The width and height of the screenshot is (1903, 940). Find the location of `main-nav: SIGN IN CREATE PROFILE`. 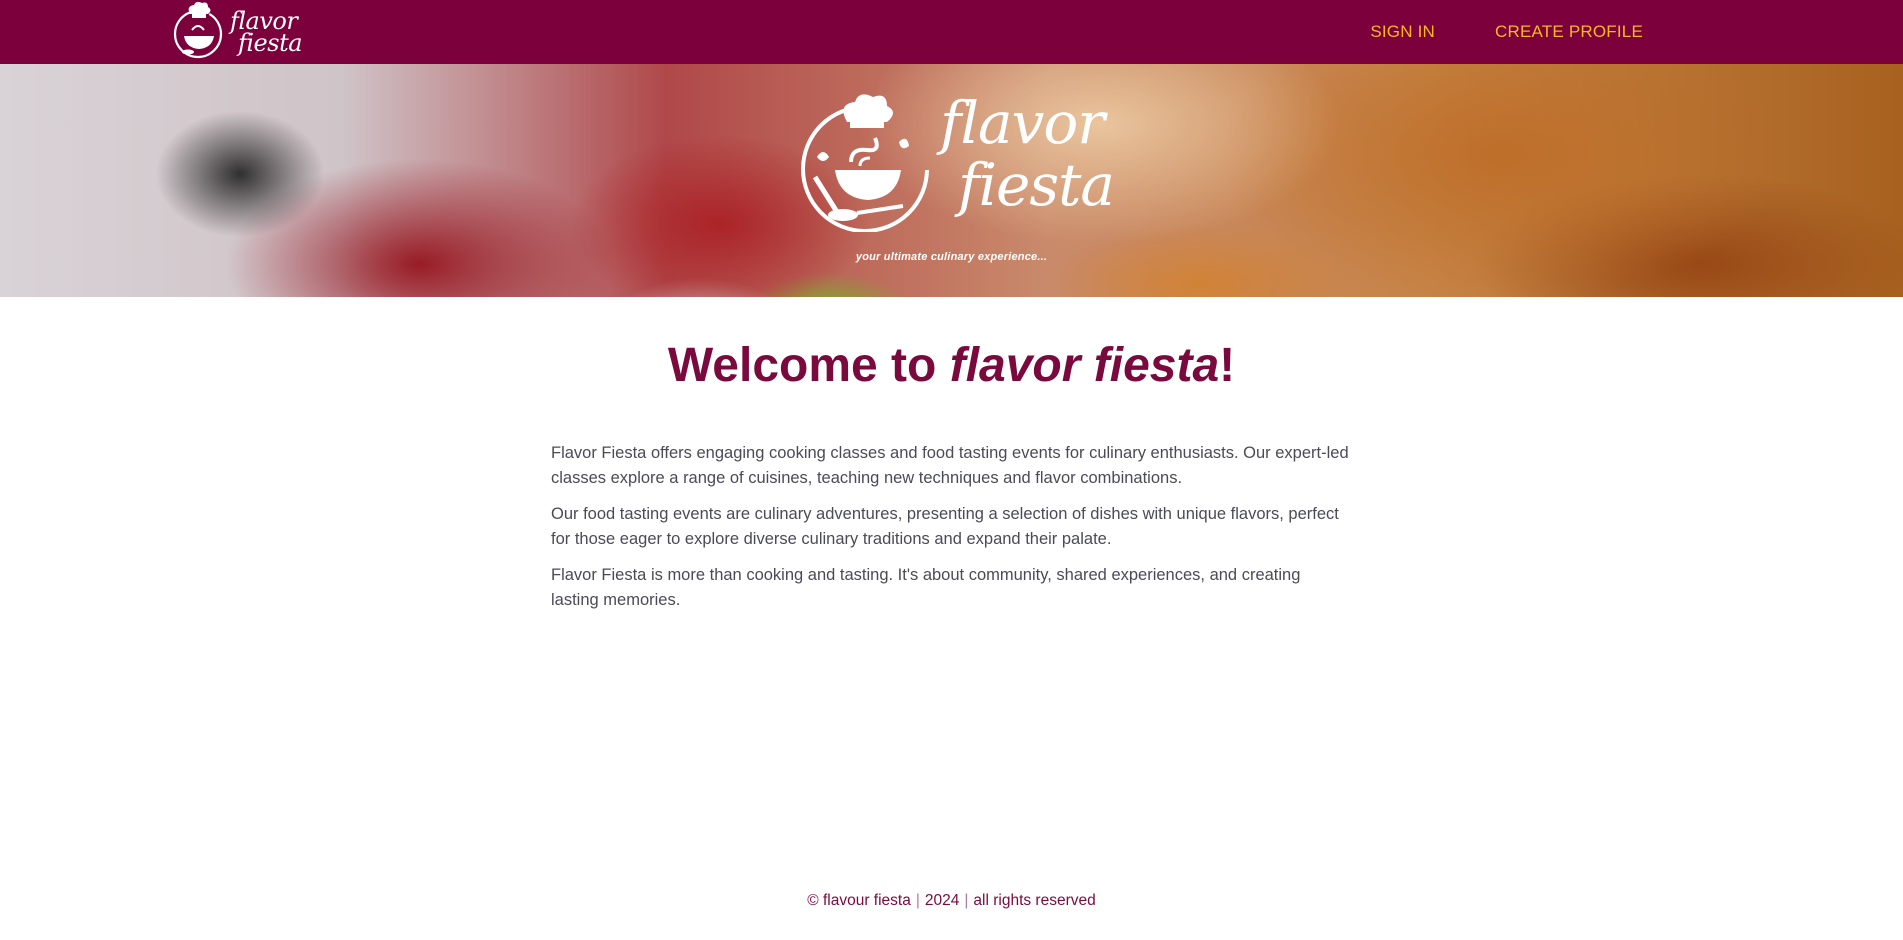

main-nav: SIGN IN CREATE PROFILE is located at coordinates (1506, 32).